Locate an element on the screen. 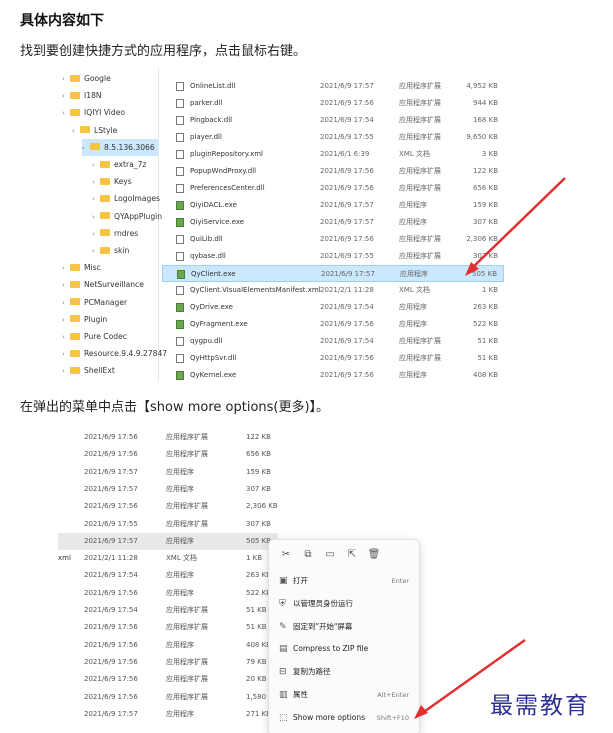 The height and width of the screenshot is (733, 613). watermark-logo: 最需教育 is located at coordinates (540, 706).